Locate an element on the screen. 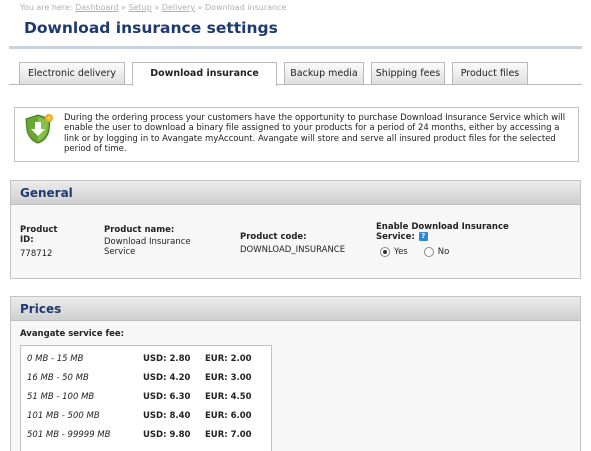  enable-yes-label: Yes is located at coordinates (401, 252).